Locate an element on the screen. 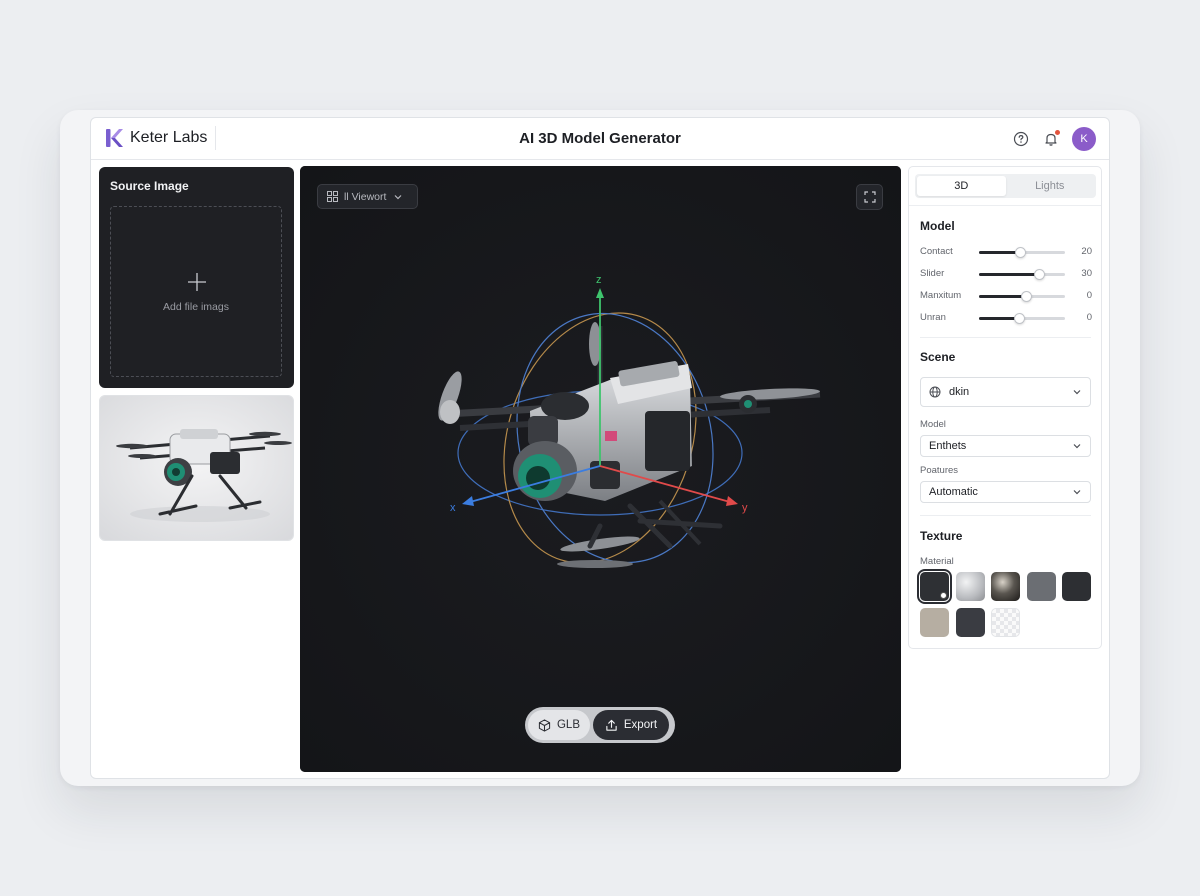  features-select-value: Automatic is located at coordinates (953, 492).